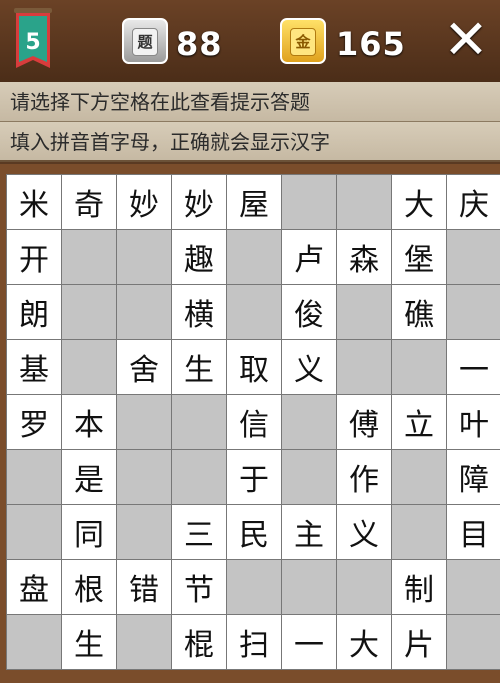  What do you see at coordinates (473, 532) in the screenshot?
I see `grid-cell: 目` at bounding box center [473, 532].